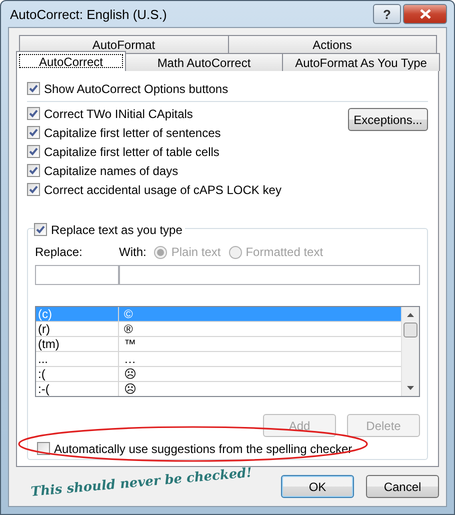 Image resolution: width=455 pixels, height=515 pixels. I want to click on checkbox-label: Correct accidental usage of cAPS LOCK key, so click(163, 189).